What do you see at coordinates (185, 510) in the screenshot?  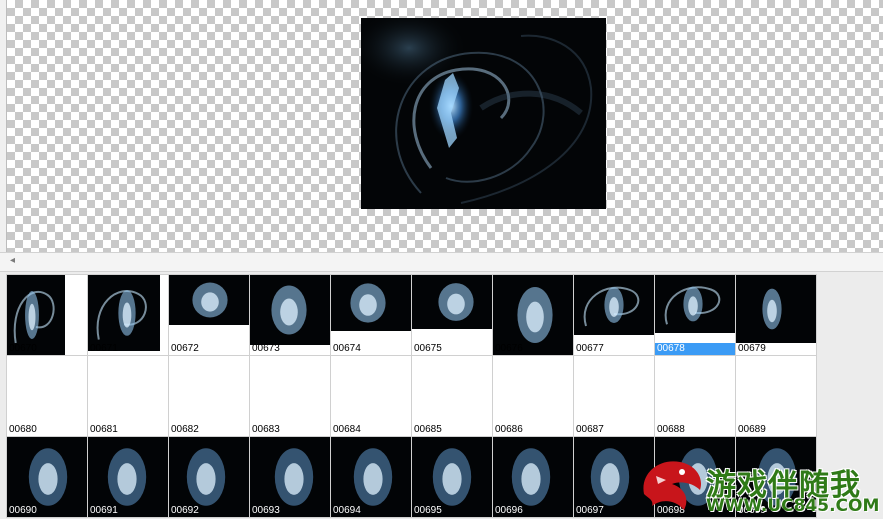 I see `frame-label: 00692` at bounding box center [185, 510].